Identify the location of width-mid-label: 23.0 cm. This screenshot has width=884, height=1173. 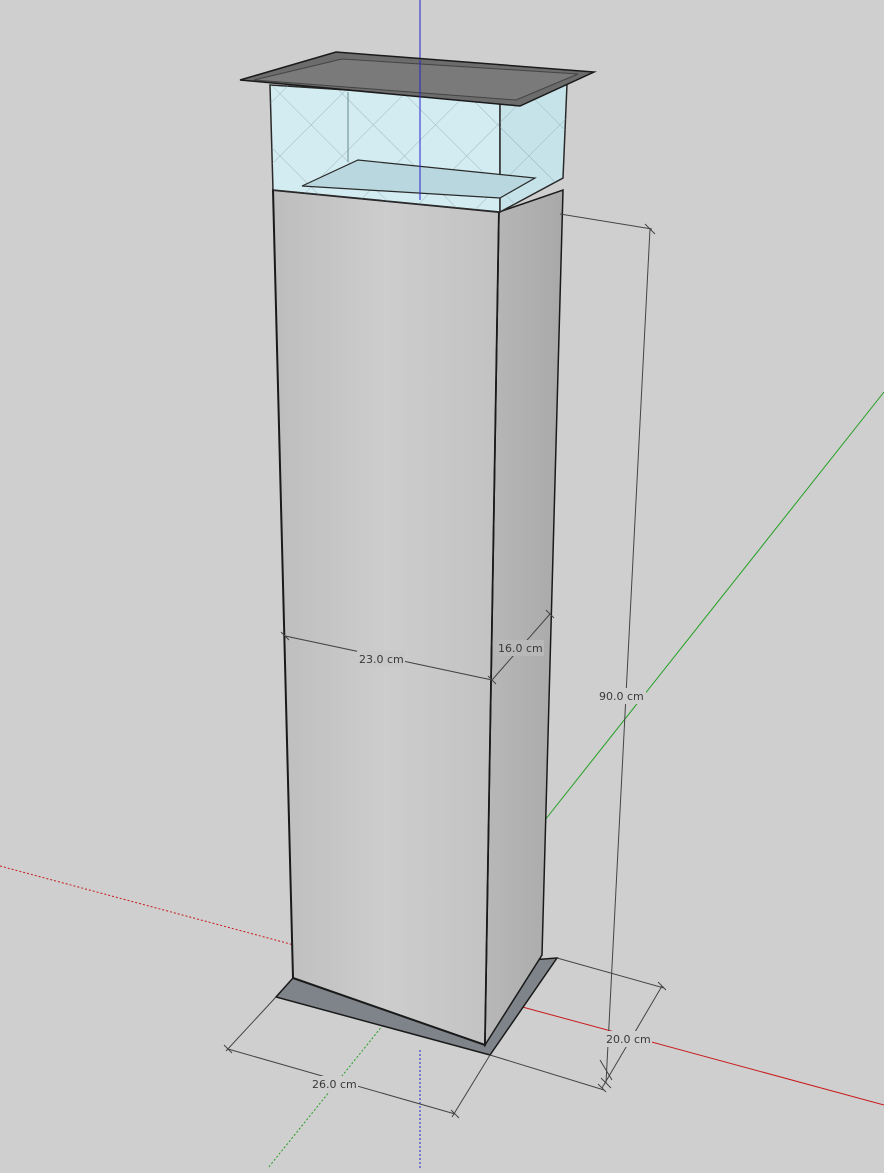
(381, 659).